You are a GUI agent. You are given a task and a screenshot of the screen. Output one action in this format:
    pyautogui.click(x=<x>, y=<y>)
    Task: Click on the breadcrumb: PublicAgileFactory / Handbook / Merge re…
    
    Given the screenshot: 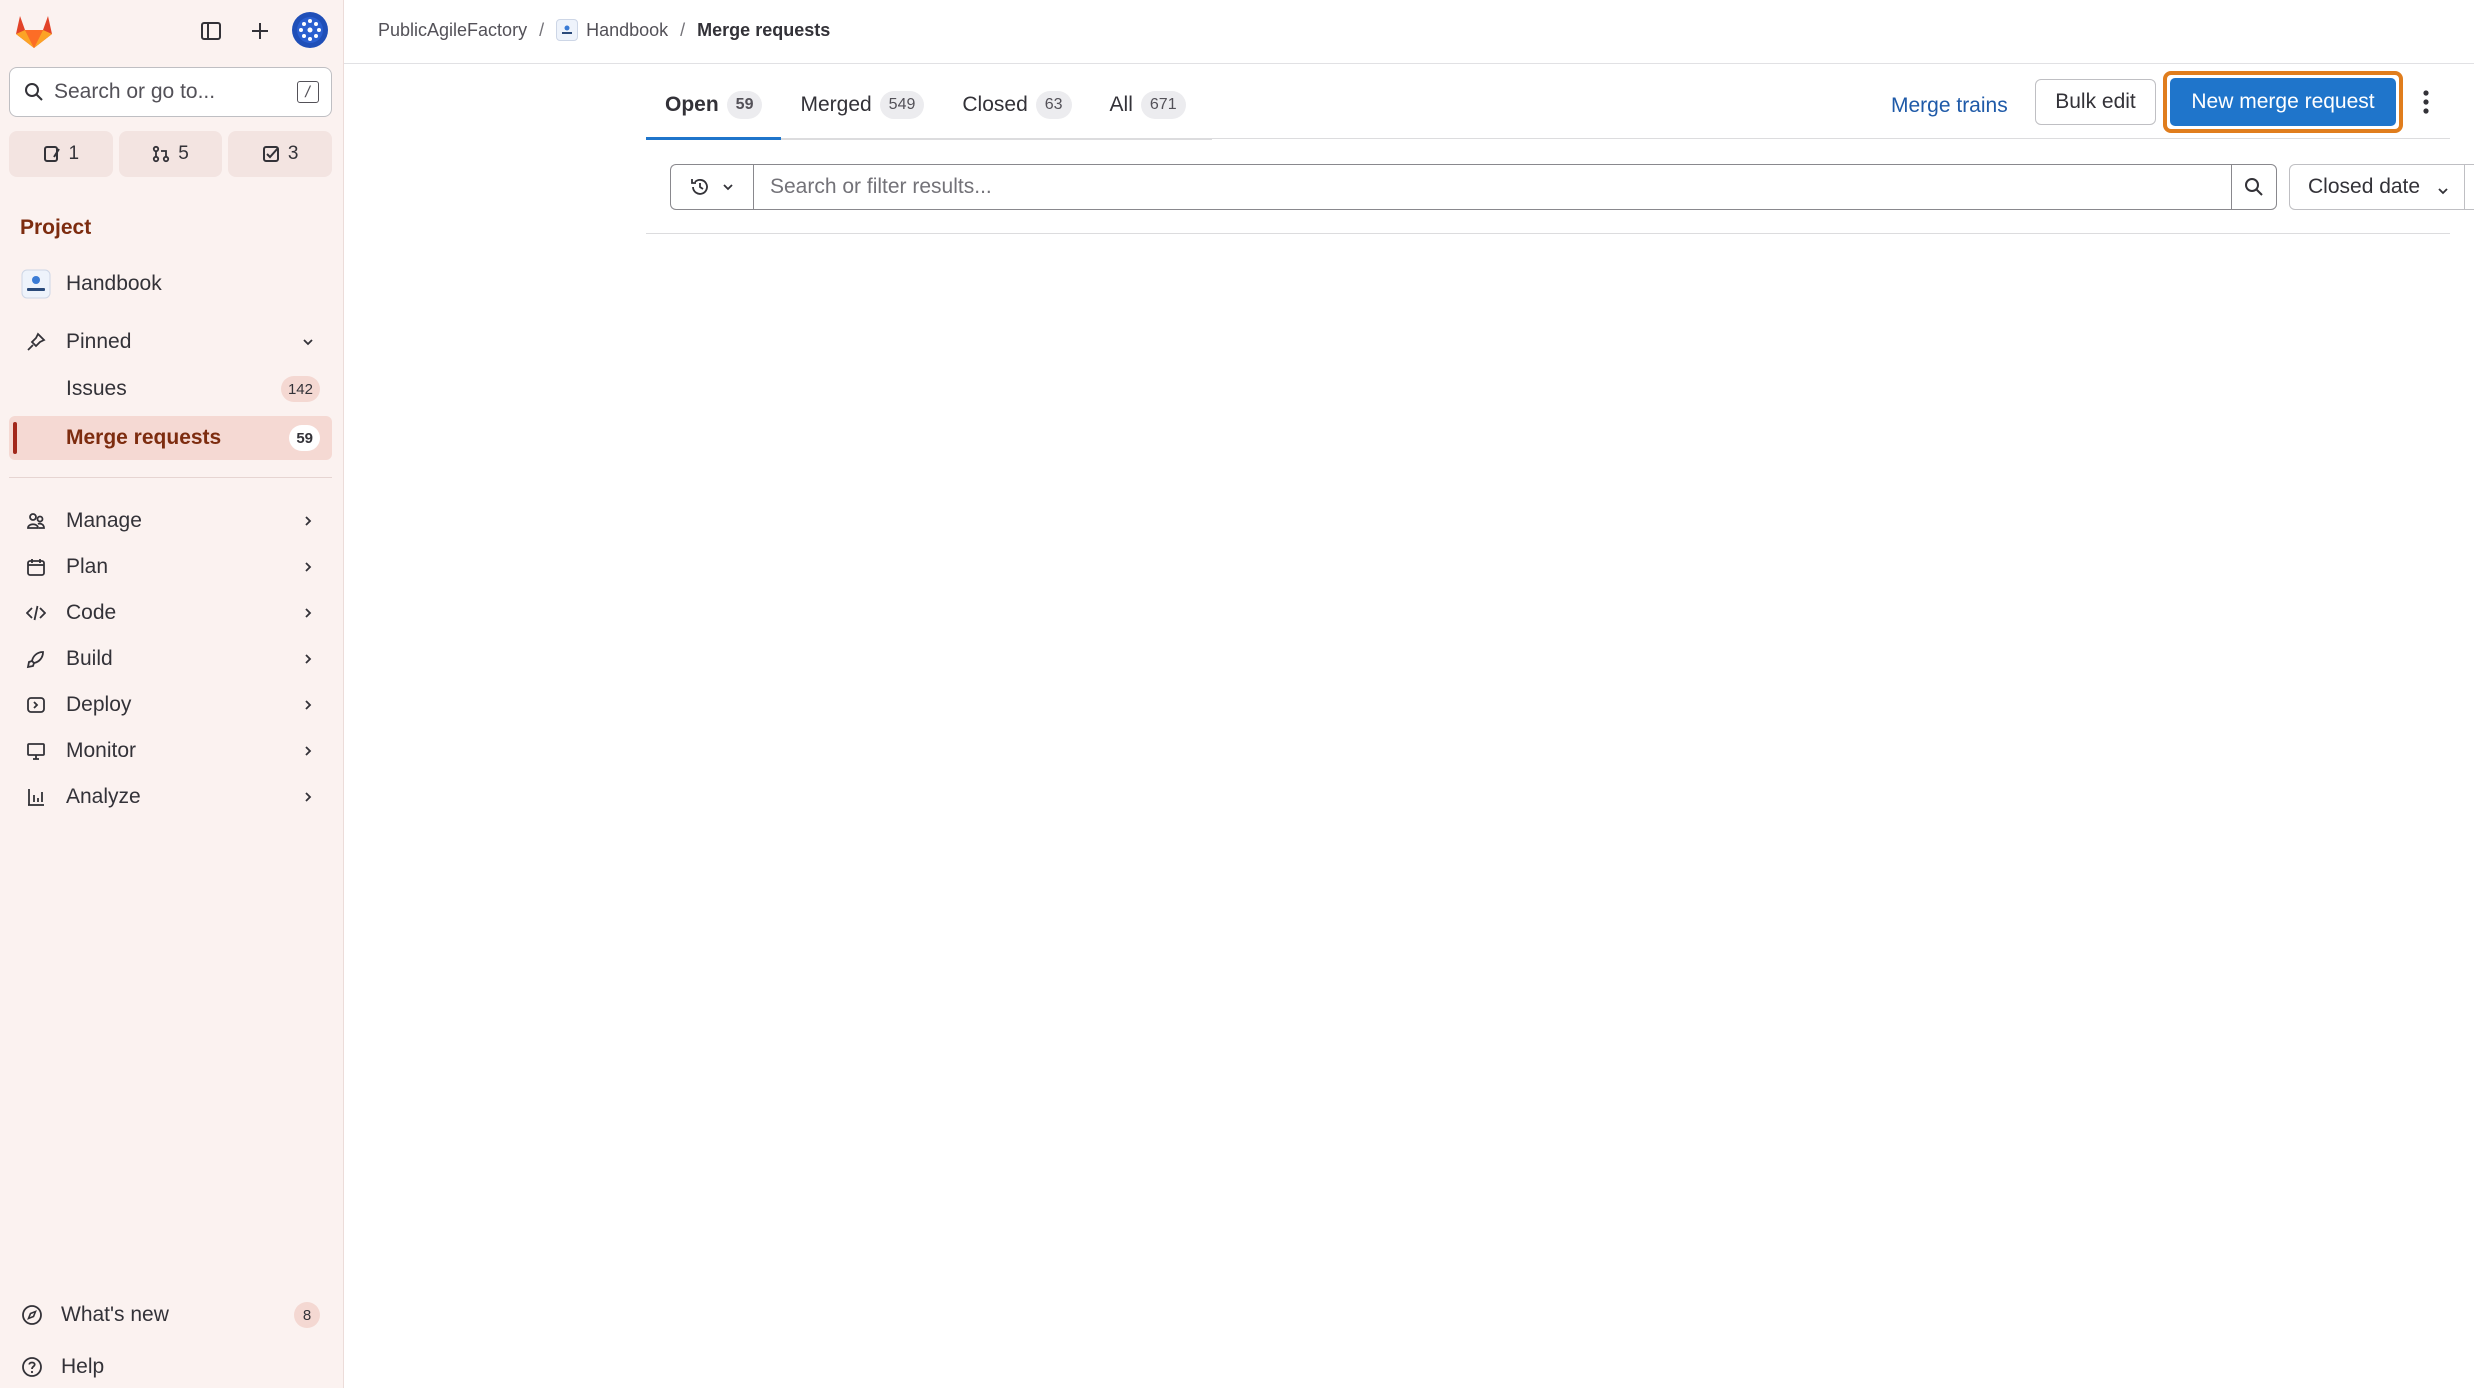 What is the action you would take?
    pyautogui.click(x=604, y=30)
    